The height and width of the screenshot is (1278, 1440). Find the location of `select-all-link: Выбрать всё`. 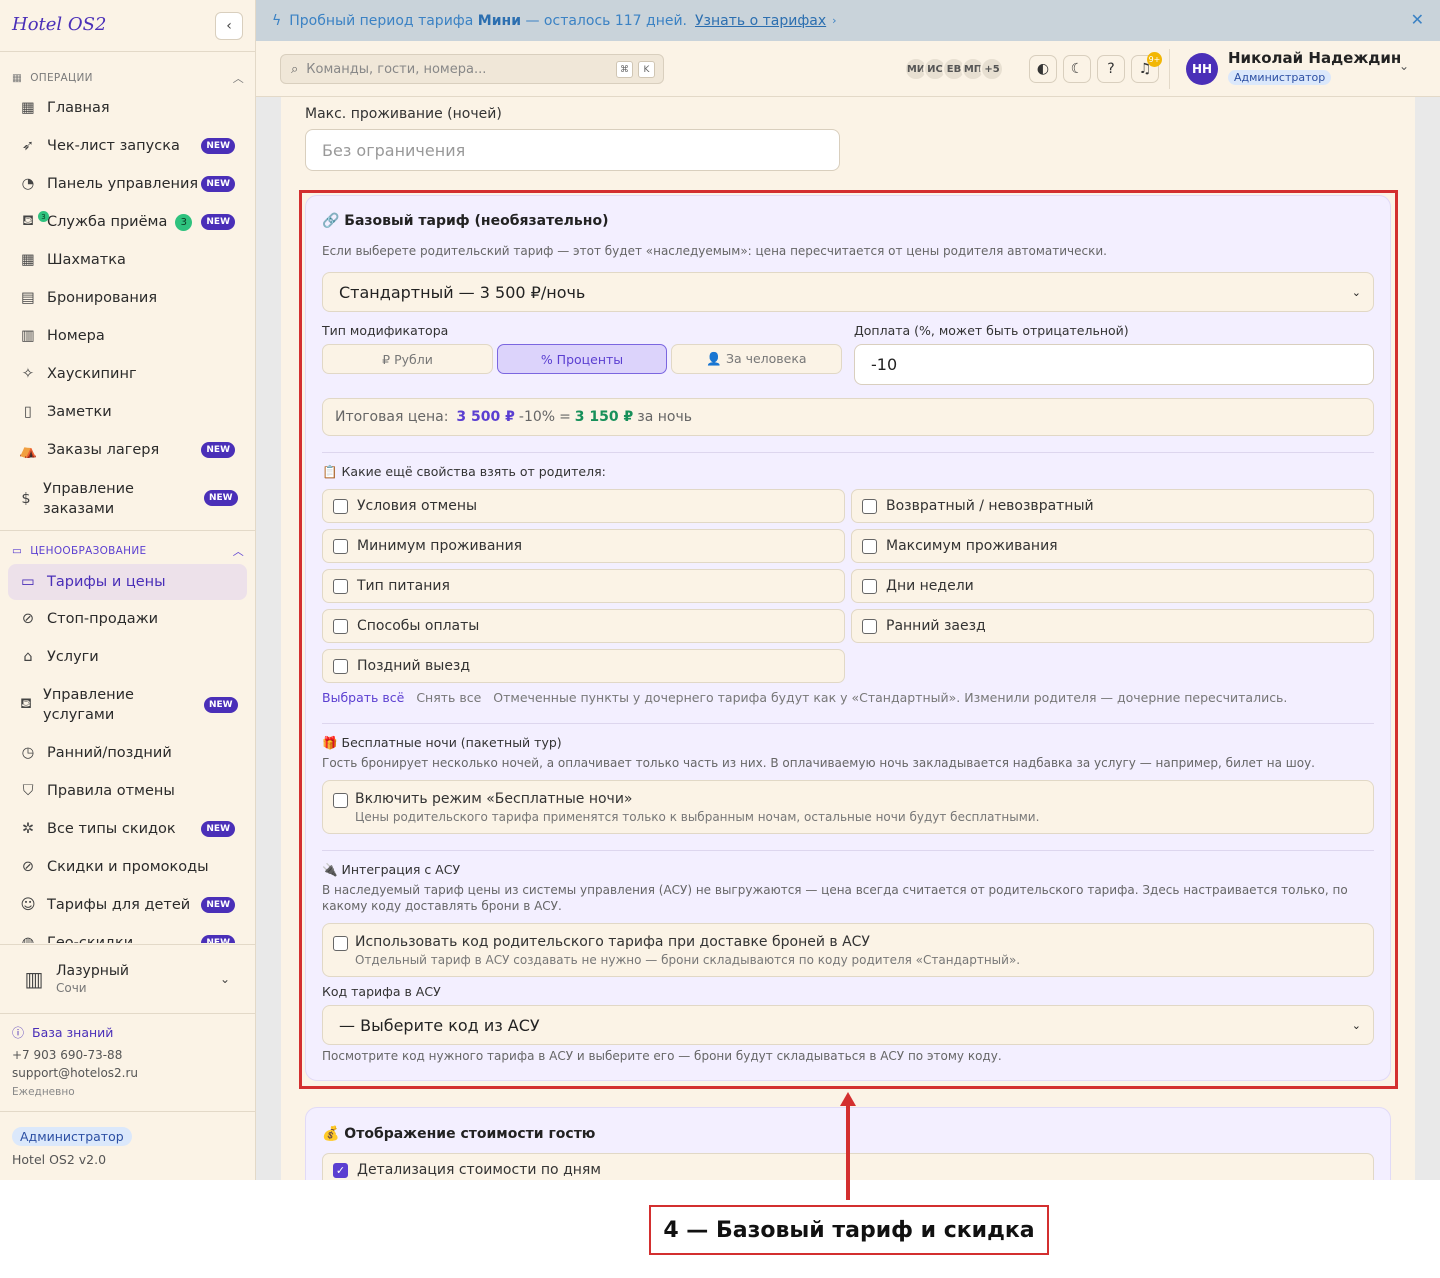

select-all-link: Выбрать всё is located at coordinates (363, 697).